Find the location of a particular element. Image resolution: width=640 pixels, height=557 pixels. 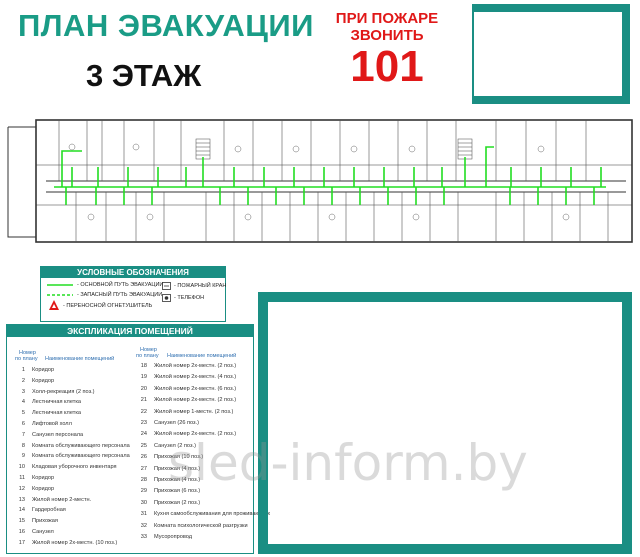

room-number: 26 is located at coordinates (143, 457).